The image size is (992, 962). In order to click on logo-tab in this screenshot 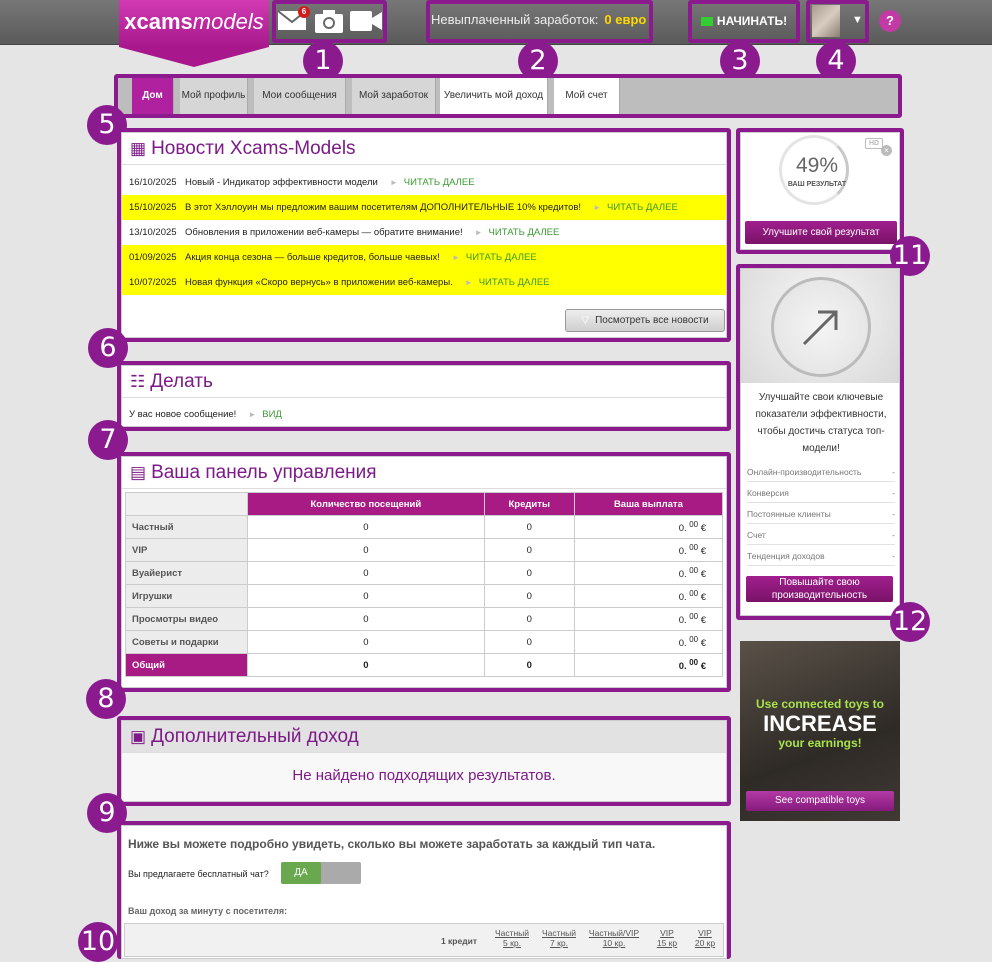, I will do `click(194, 57)`.